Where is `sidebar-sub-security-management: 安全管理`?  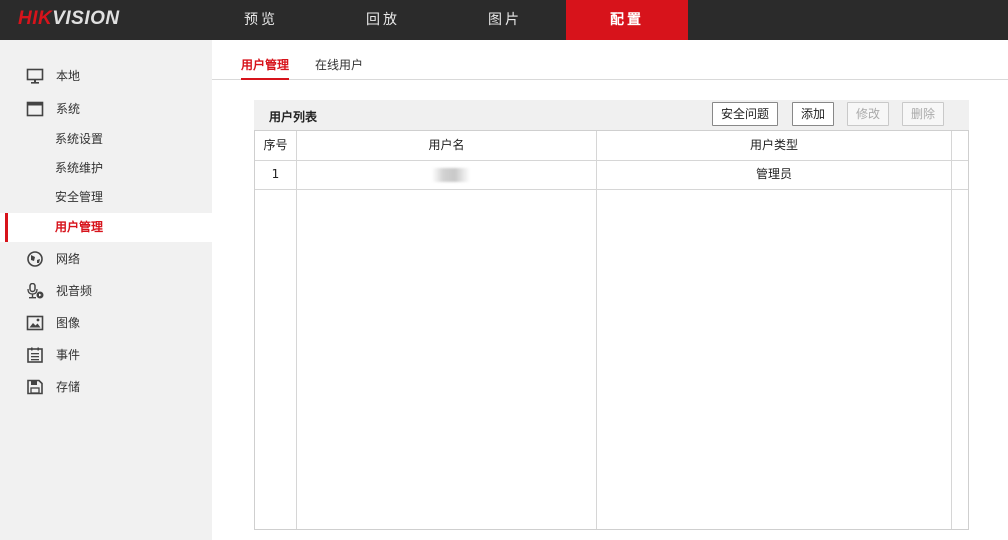
sidebar-sub-security-management: 安全管理 is located at coordinates (106, 197).